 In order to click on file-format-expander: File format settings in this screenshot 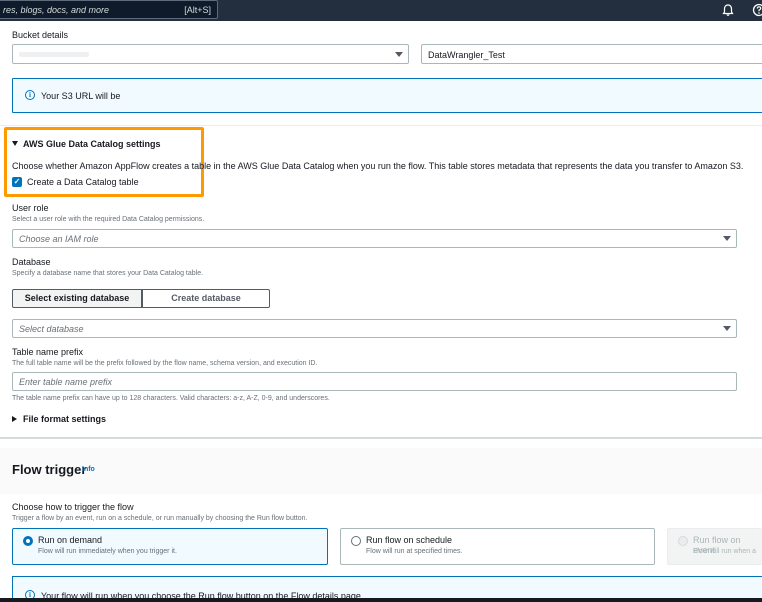, I will do `click(59, 419)`.